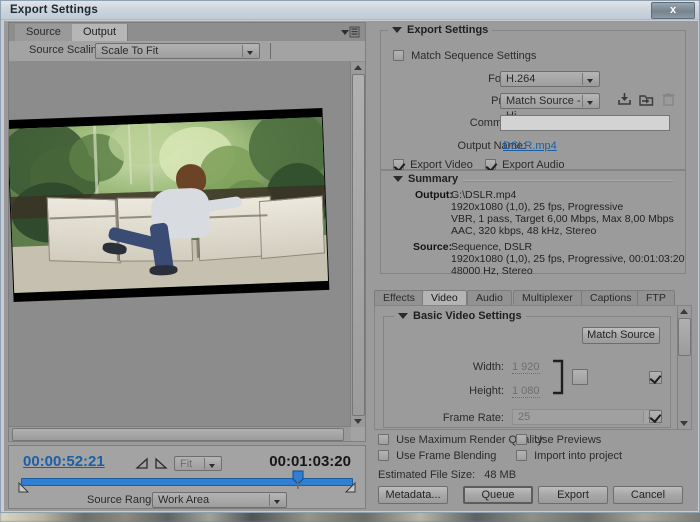  What do you see at coordinates (656, 297) in the screenshot?
I see `tab-ftp: FTP` at bounding box center [656, 297].